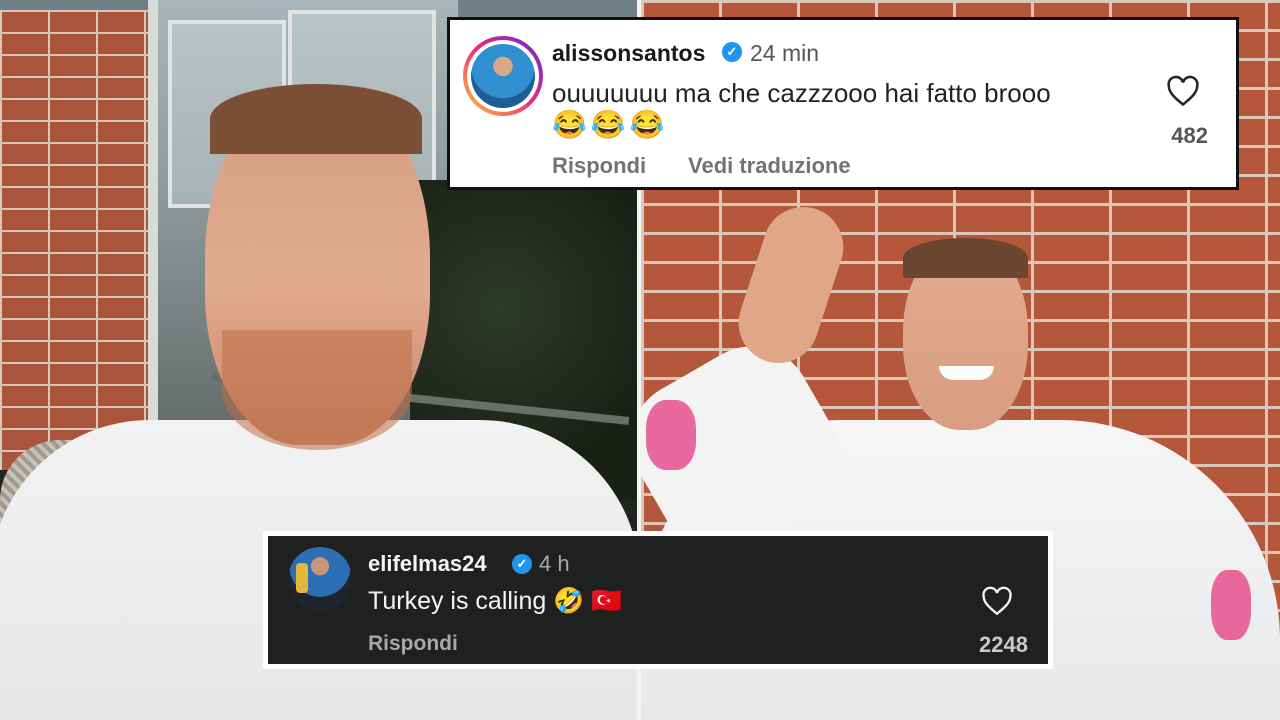 This screenshot has height=720, width=1280. Describe the element at coordinates (554, 563) in the screenshot. I see `comment-timestamp: 4 h` at that location.